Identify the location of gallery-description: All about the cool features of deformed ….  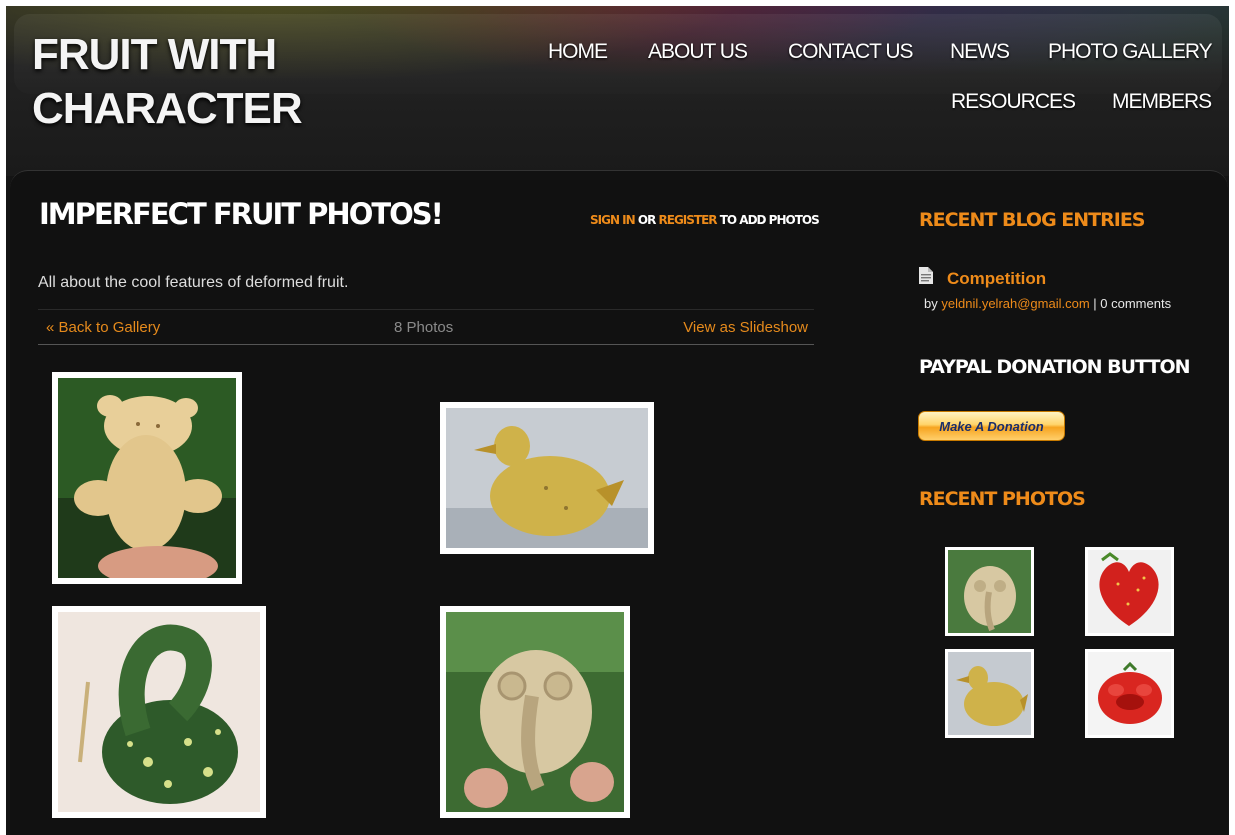
(193, 282).